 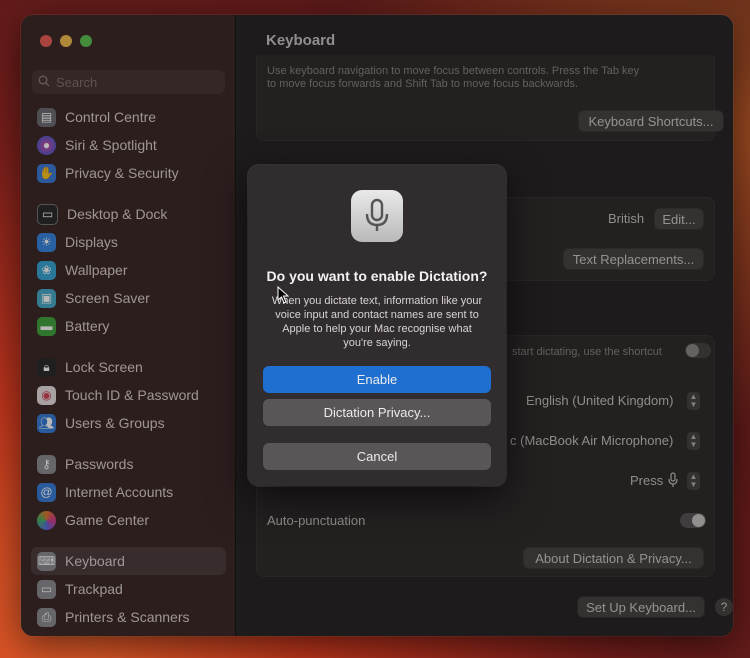 What do you see at coordinates (377, 216) in the screenshot?
I see `microphone-icon` at bounding box center [377, 216].